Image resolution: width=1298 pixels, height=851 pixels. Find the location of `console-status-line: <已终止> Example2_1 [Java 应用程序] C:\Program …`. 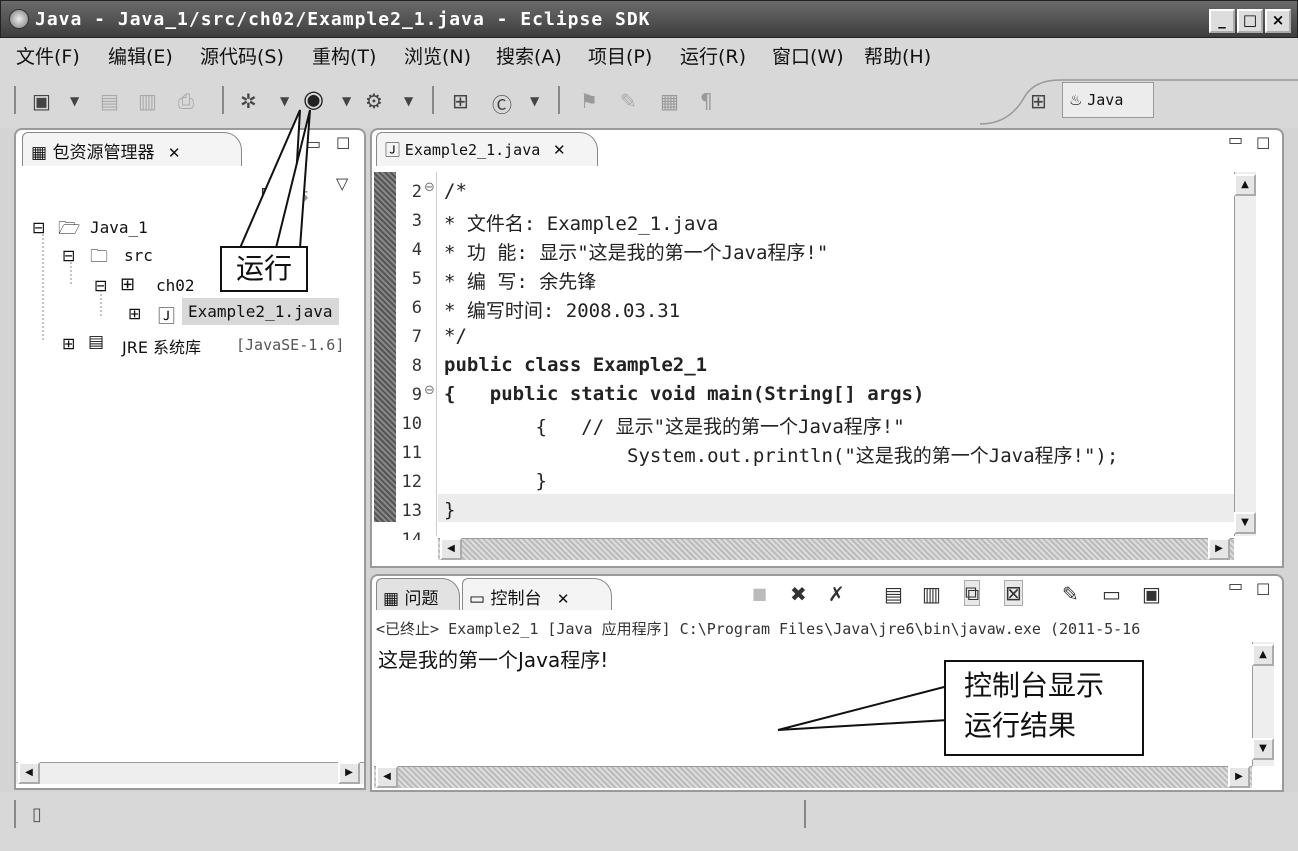

console-status-line: <已终止> Example2_1 [Java 应用程序] C:\Program … is located at coordinates (758, 629).